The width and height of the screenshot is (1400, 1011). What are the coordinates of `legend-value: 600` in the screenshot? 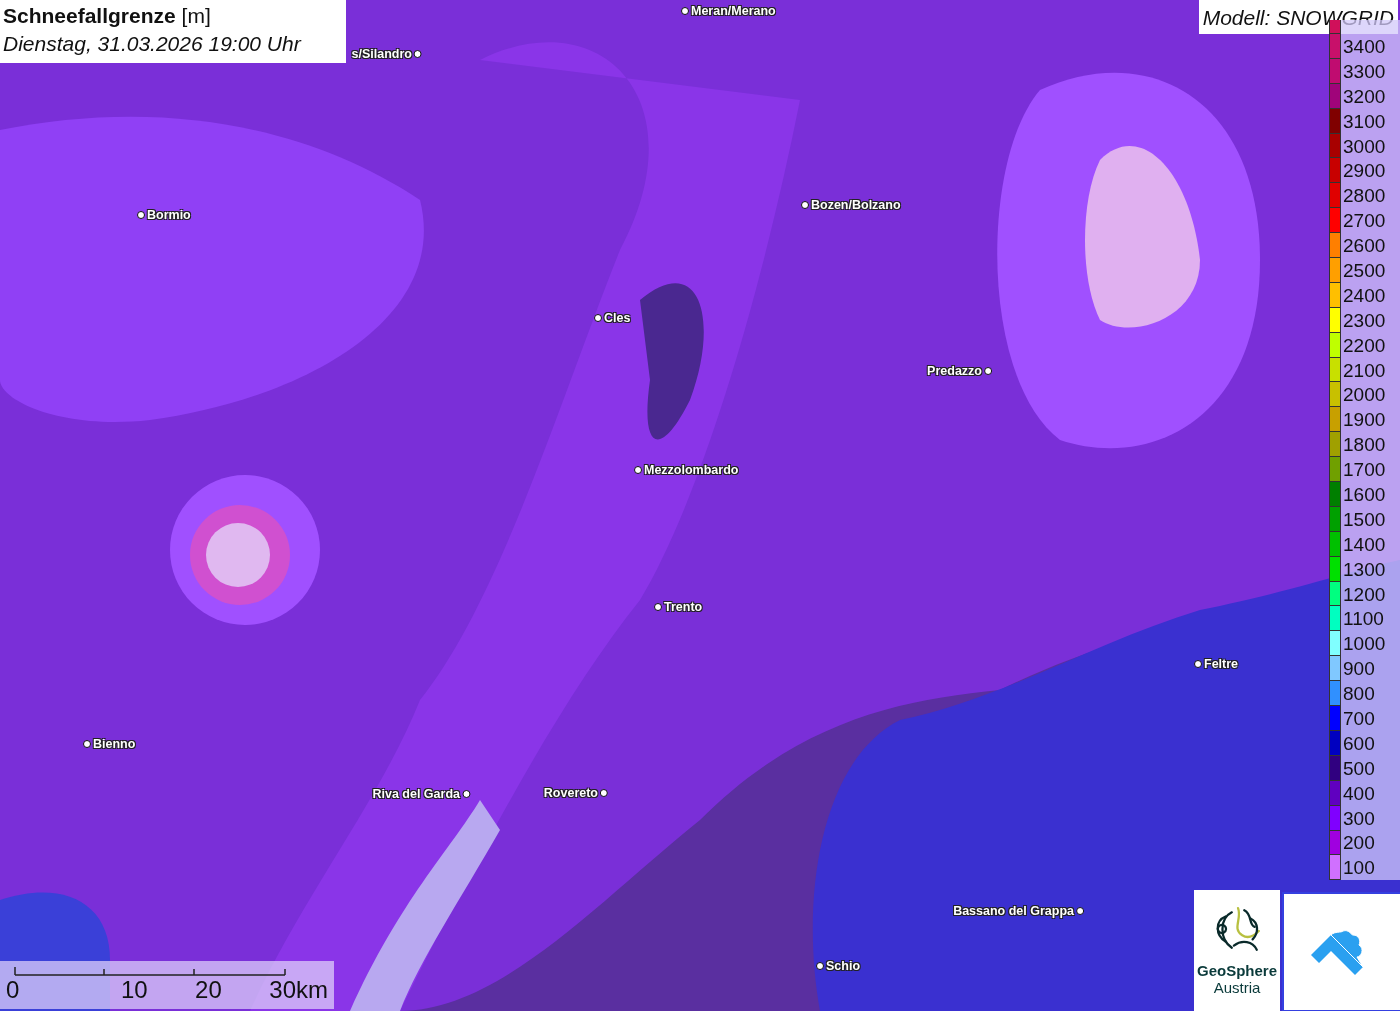 It's located at (1358, 743).